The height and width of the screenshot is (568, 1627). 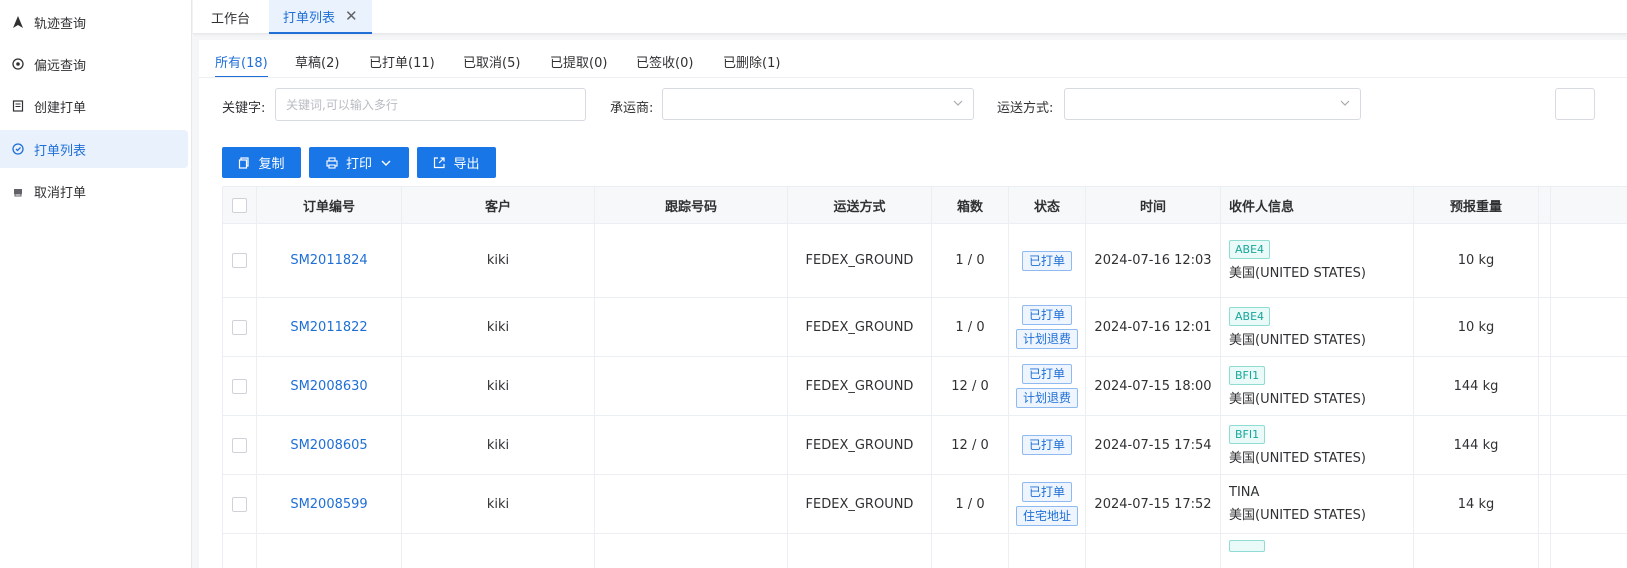 What do you see at coordinates (1247, 434) in the screenshot?
I see `warehouse-badge: BFI1` at bounding box center [1247, 434].